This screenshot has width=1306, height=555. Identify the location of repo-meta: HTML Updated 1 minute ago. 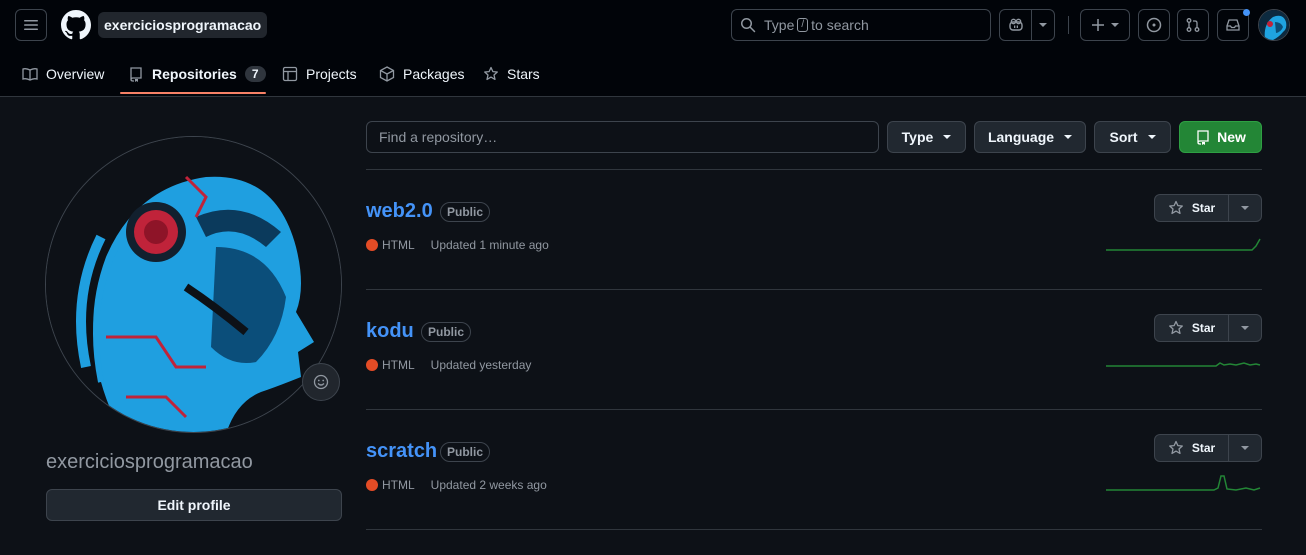
(457, 245).